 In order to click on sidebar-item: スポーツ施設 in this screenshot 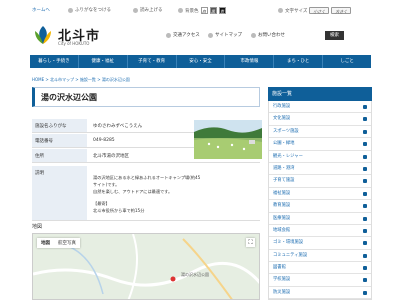, I will do `click(320, 132)`.